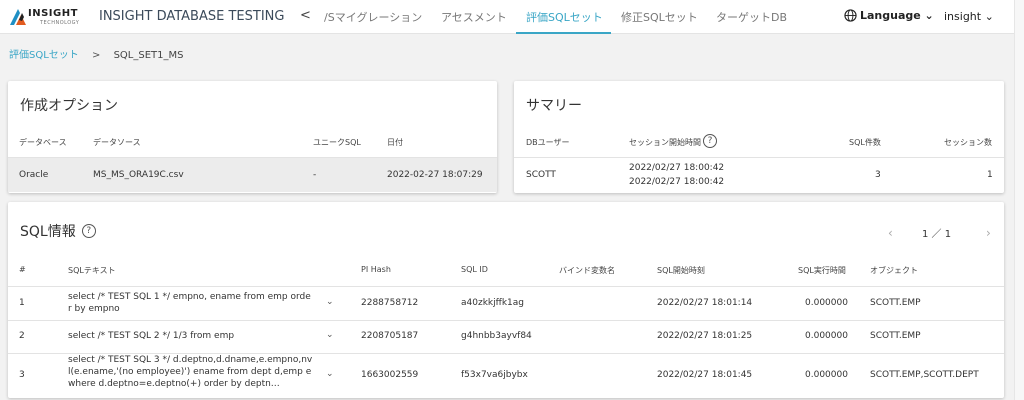  Describe the element at coordinates (587, 270) in the screenshot. I see `header-bind-vars: バインド変数名` at that location.